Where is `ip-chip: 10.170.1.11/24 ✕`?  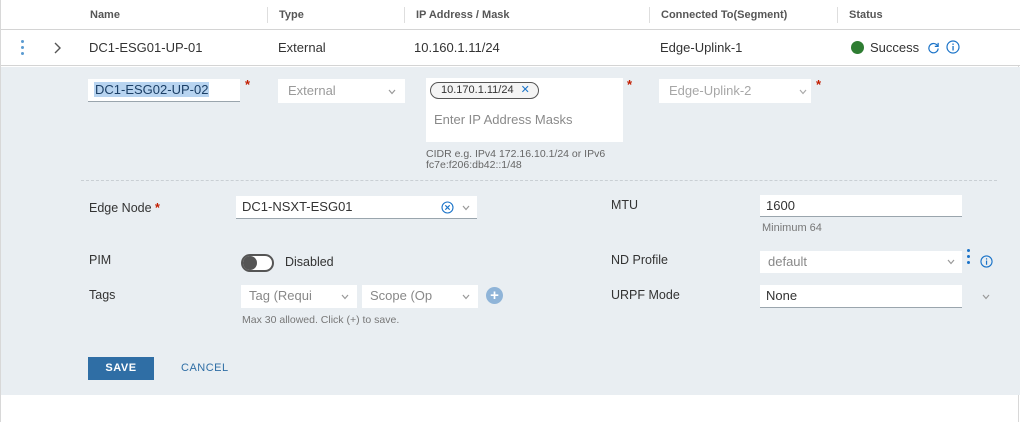 ip-chip: 10.170.1.11/24 ✕ is located at coordinates (484, 90).